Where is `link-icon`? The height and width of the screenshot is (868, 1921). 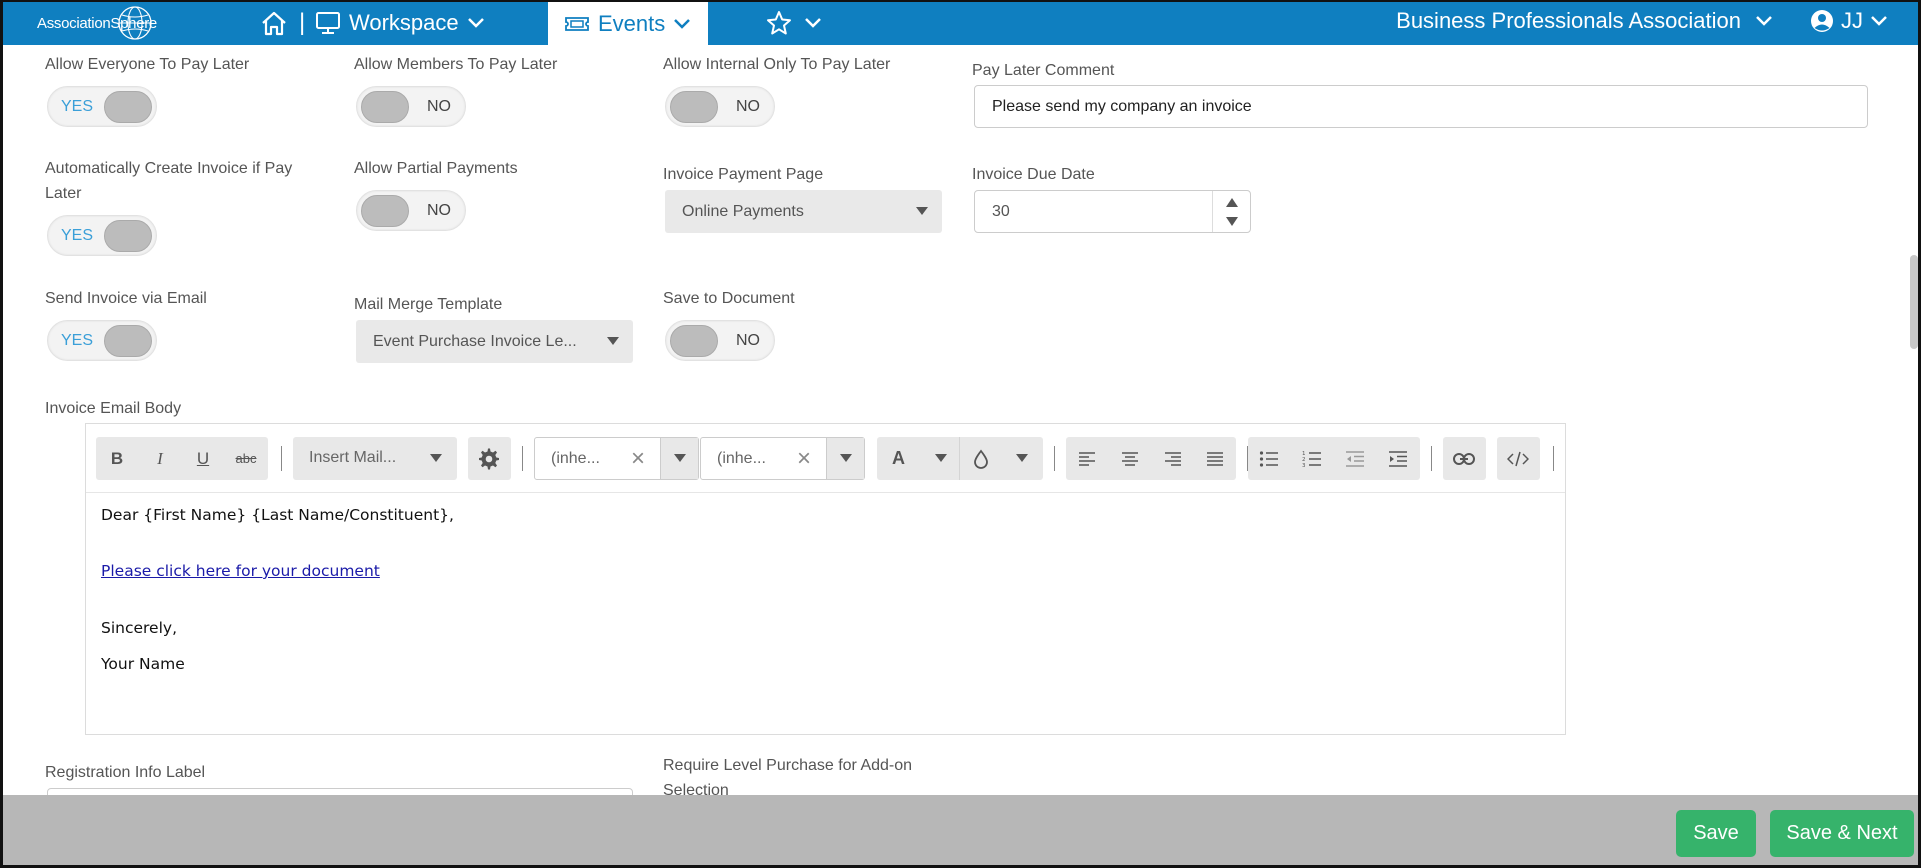 link-icon is located at coordinates (1464, 458).